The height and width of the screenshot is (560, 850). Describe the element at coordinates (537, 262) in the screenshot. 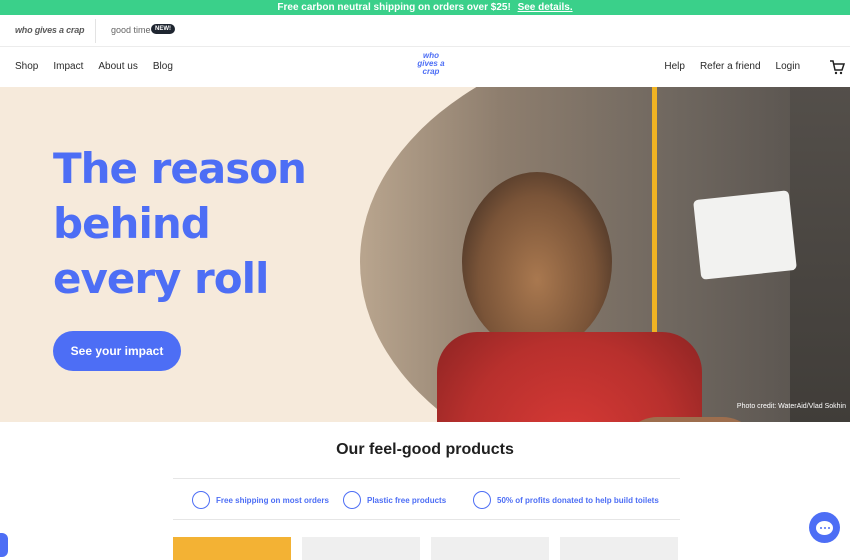

I see `girl-head` at that location.